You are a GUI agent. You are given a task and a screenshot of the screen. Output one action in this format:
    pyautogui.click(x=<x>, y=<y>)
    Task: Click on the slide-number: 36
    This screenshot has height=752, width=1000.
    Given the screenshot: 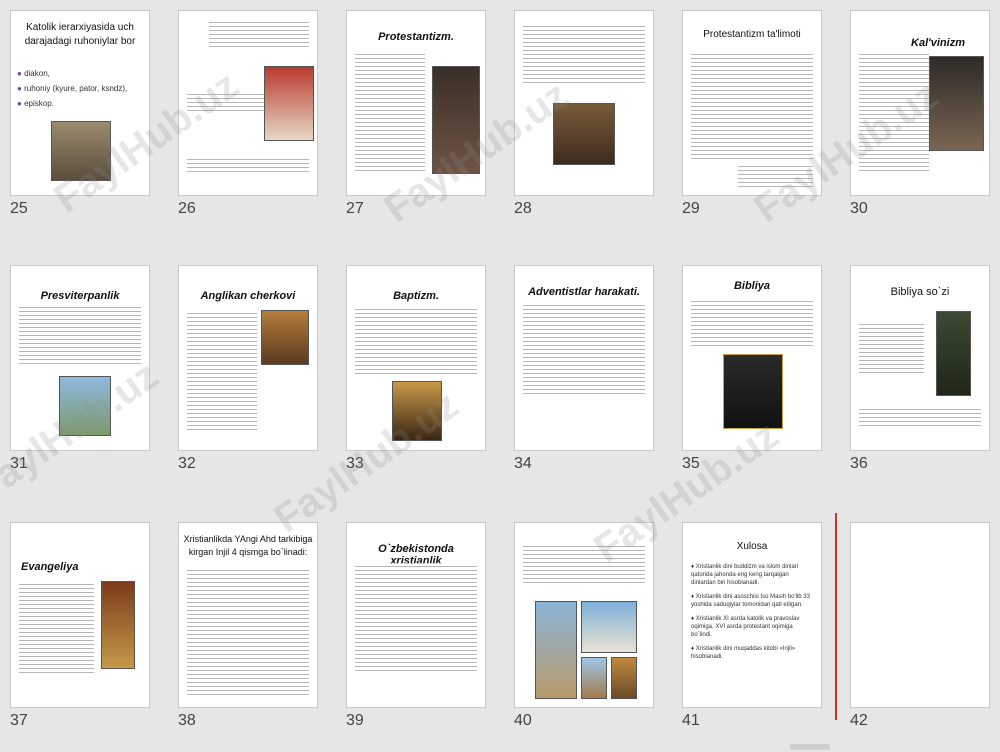 What is the action you would take?
    pyautogui.click(x=859, y=463)
    